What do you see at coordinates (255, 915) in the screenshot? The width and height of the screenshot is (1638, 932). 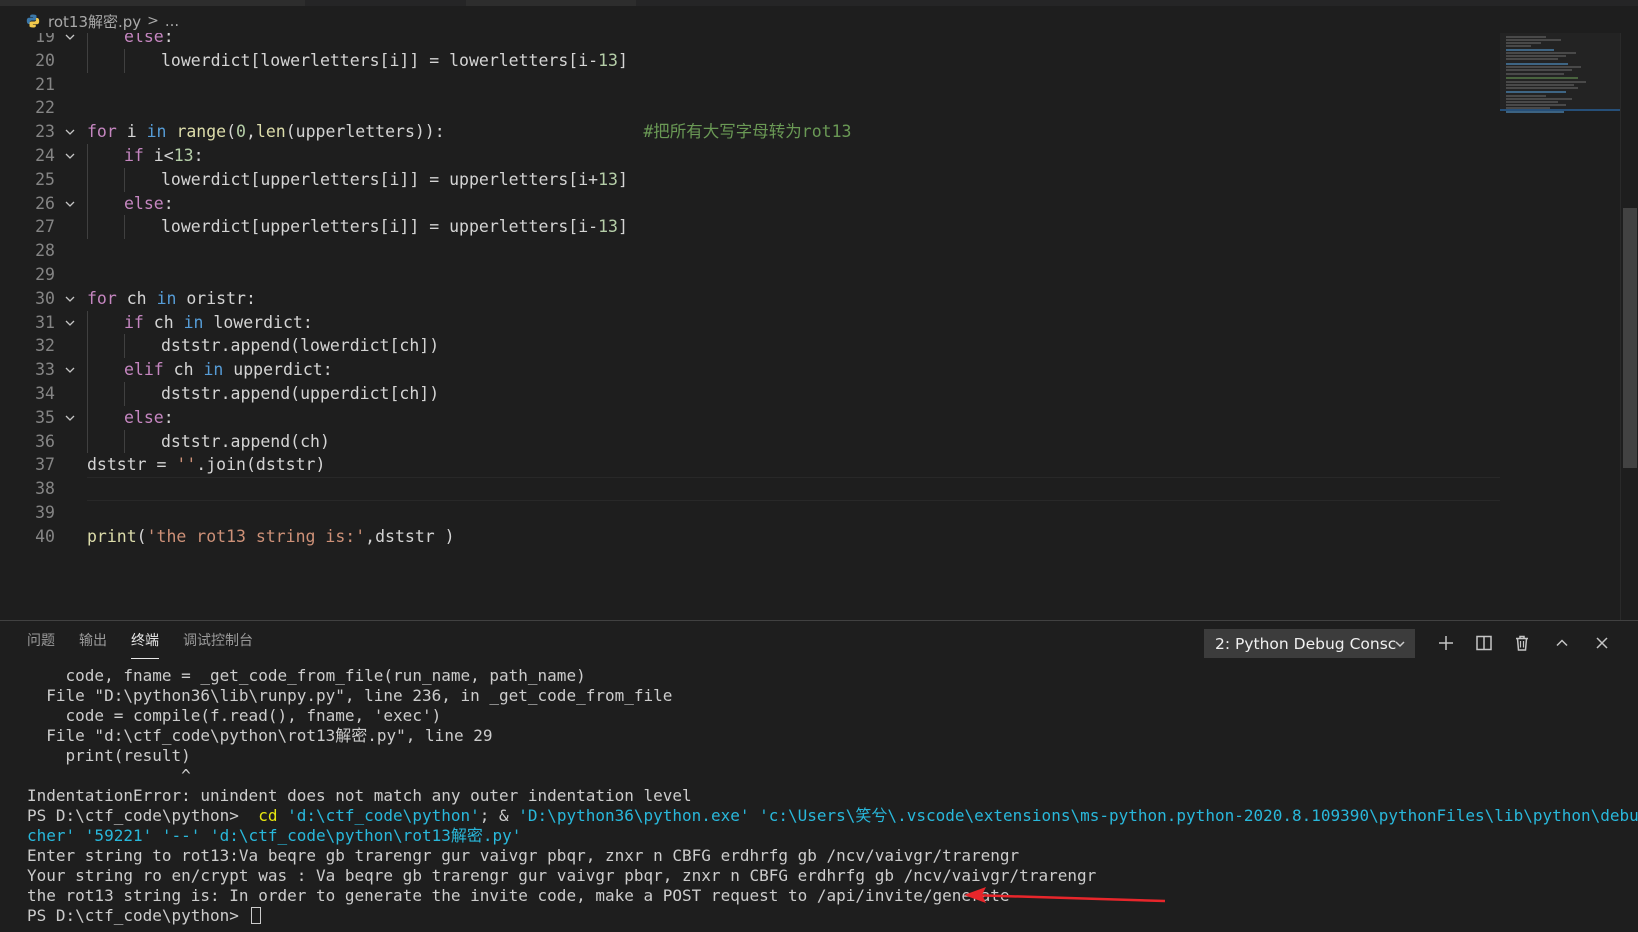 I see `terminal-cursor` at bounding box center [255, 915].